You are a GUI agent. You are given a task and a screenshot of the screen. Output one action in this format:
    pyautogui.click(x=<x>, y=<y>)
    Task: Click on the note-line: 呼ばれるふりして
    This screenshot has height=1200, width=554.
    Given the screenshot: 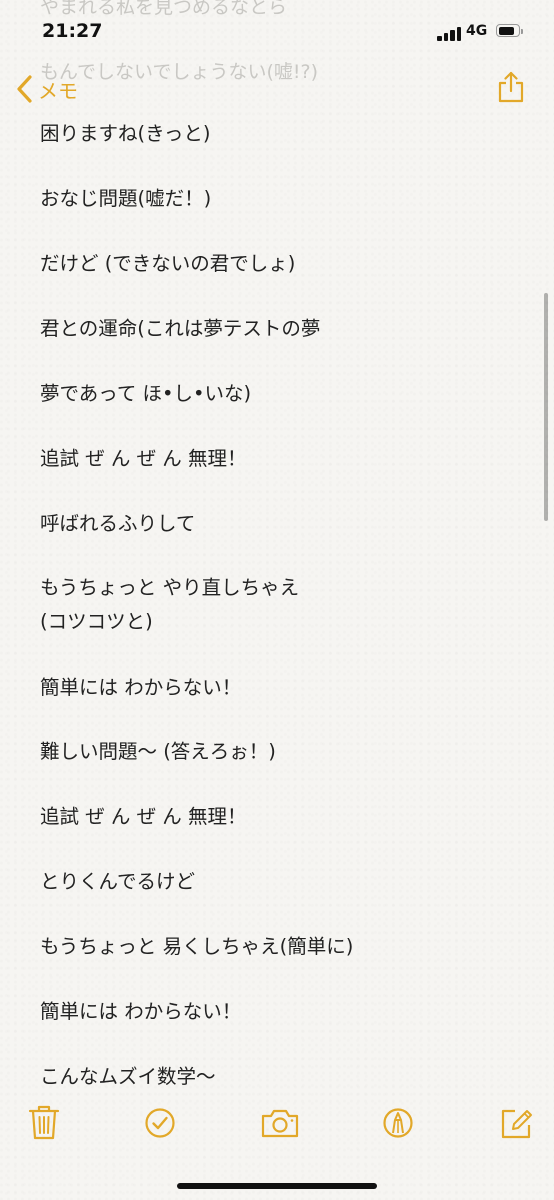 What is the action you would take?
    pyautogui.click(x=118, y=523)
    